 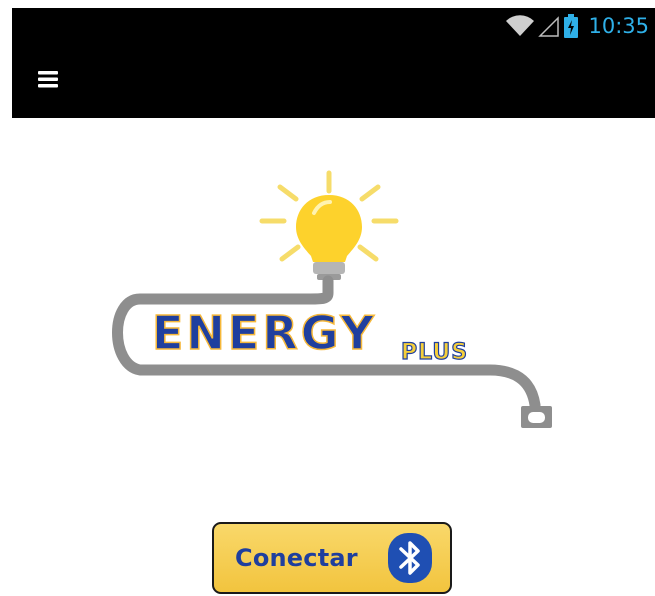 I want to click on hamburger-menu-icon, so click(x=48, y=79).